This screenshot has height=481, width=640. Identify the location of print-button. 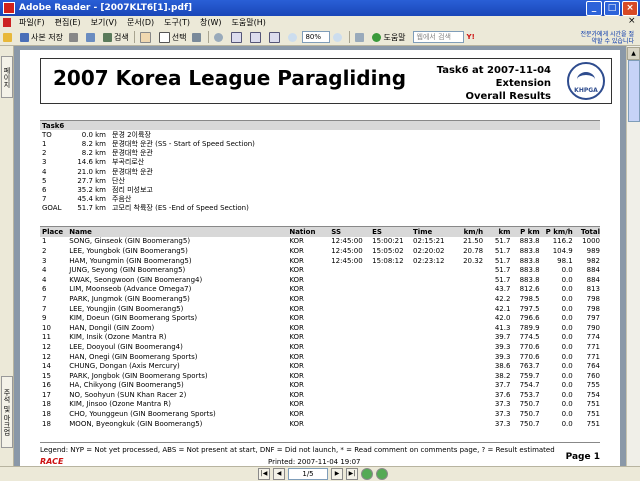
(74, 37).